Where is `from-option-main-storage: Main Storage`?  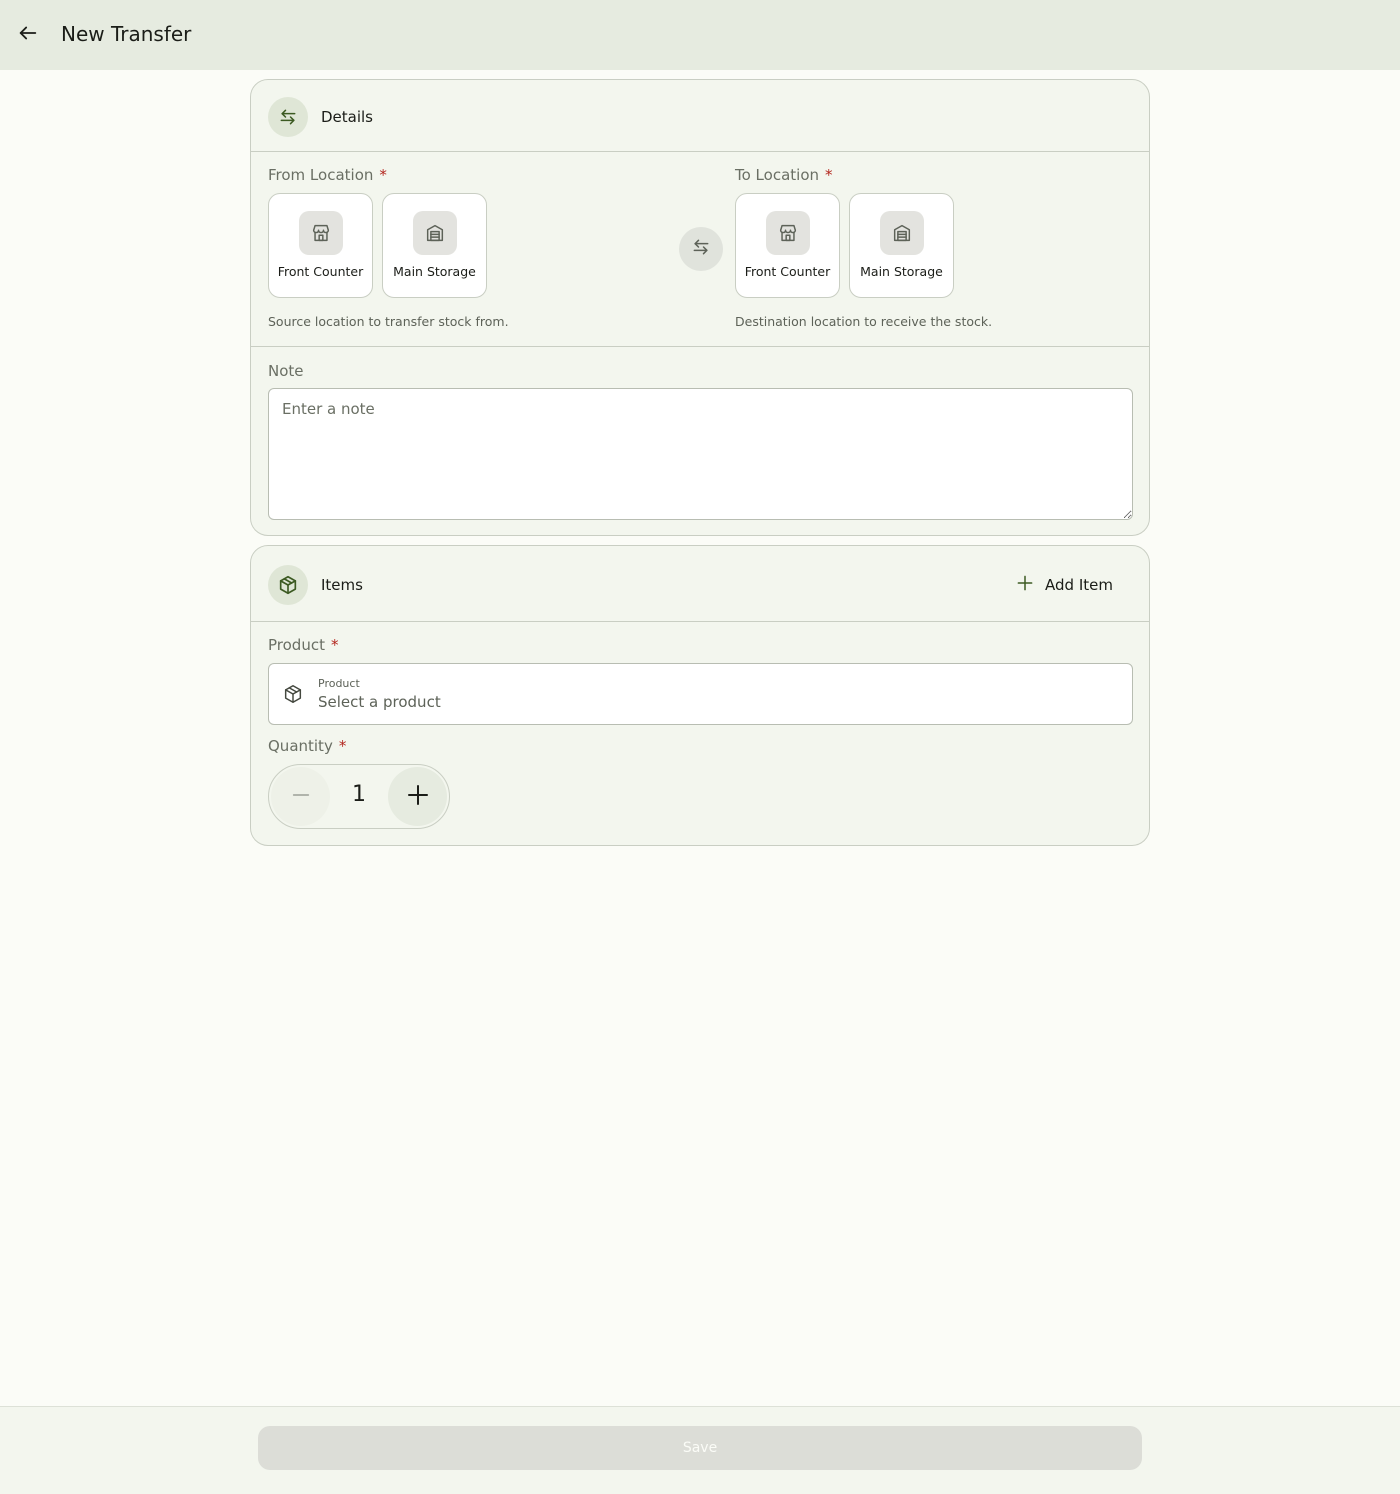
from-option-main-storage: Main Storage is located at coordinates (434, 245).